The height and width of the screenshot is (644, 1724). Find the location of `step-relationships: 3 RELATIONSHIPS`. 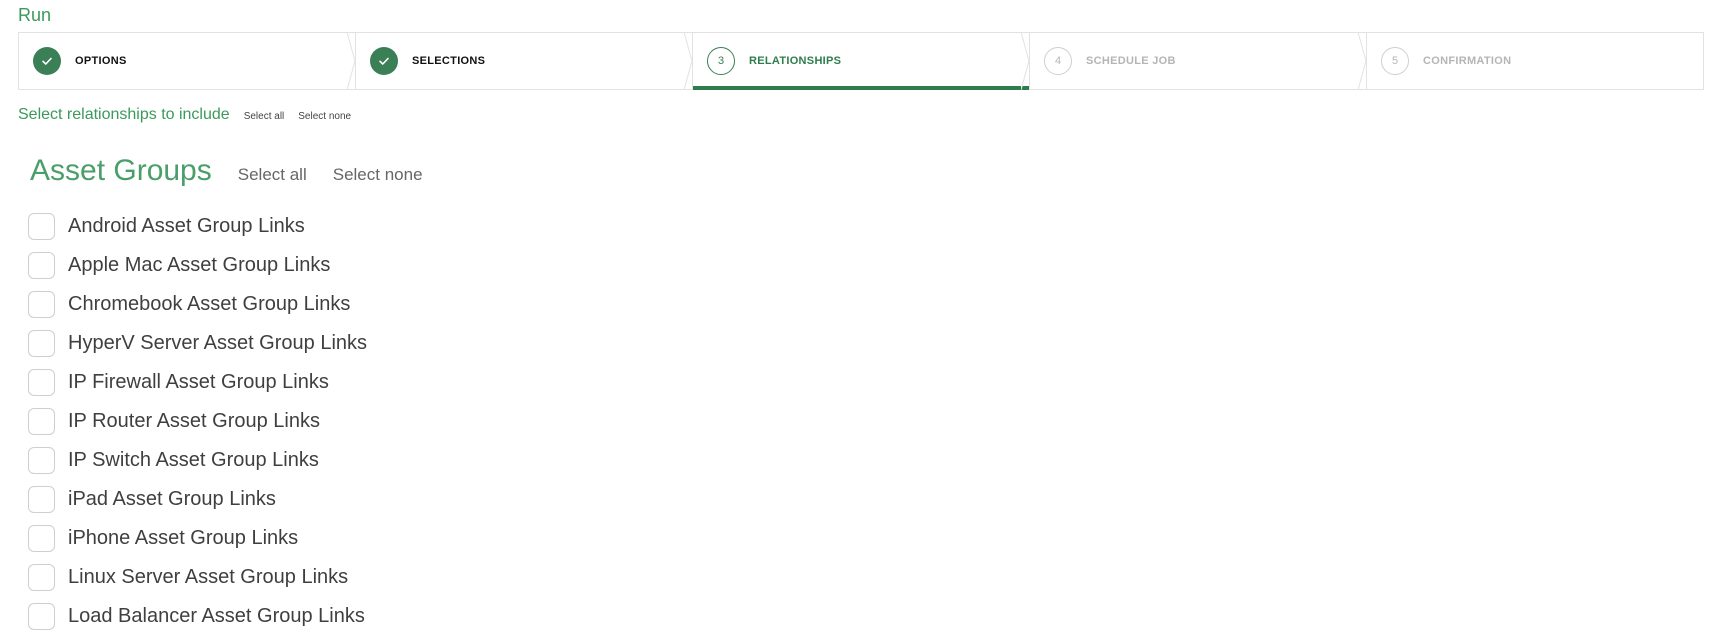

step-relationships: 3 RELATIONSHIPS is located at coordinates (861, 61).